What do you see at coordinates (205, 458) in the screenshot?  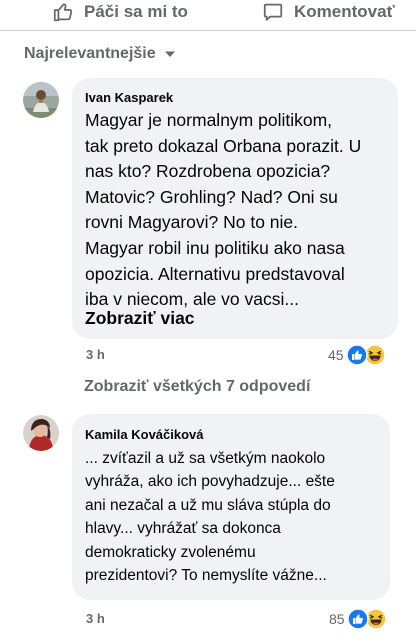 I see `comment-line: ... zvíťazil a už sa všetkým naokolo` at bounding box center [205, 458].